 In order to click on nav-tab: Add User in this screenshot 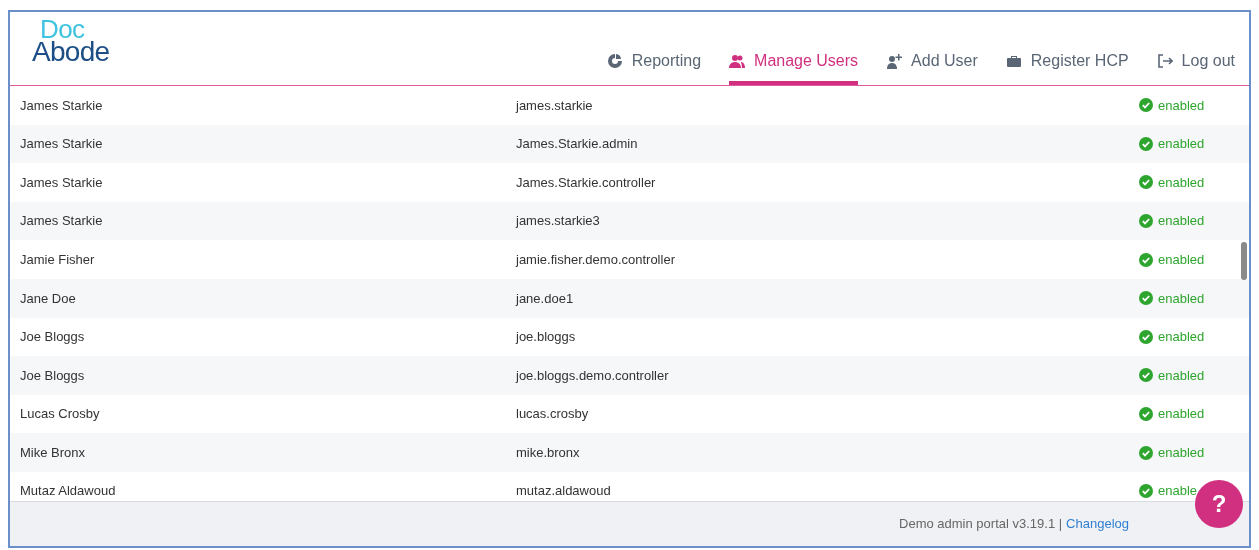, I will do `click(932, 67)`.